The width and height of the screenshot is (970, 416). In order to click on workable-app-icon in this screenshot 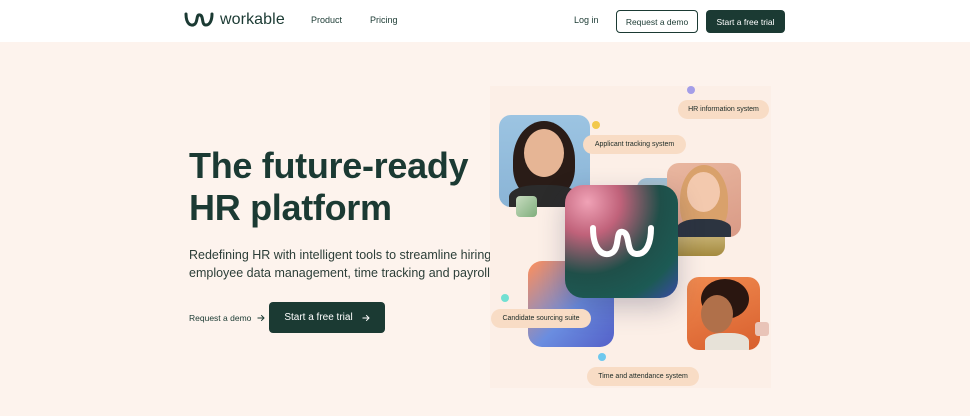, I will do `click(621, 241)`.